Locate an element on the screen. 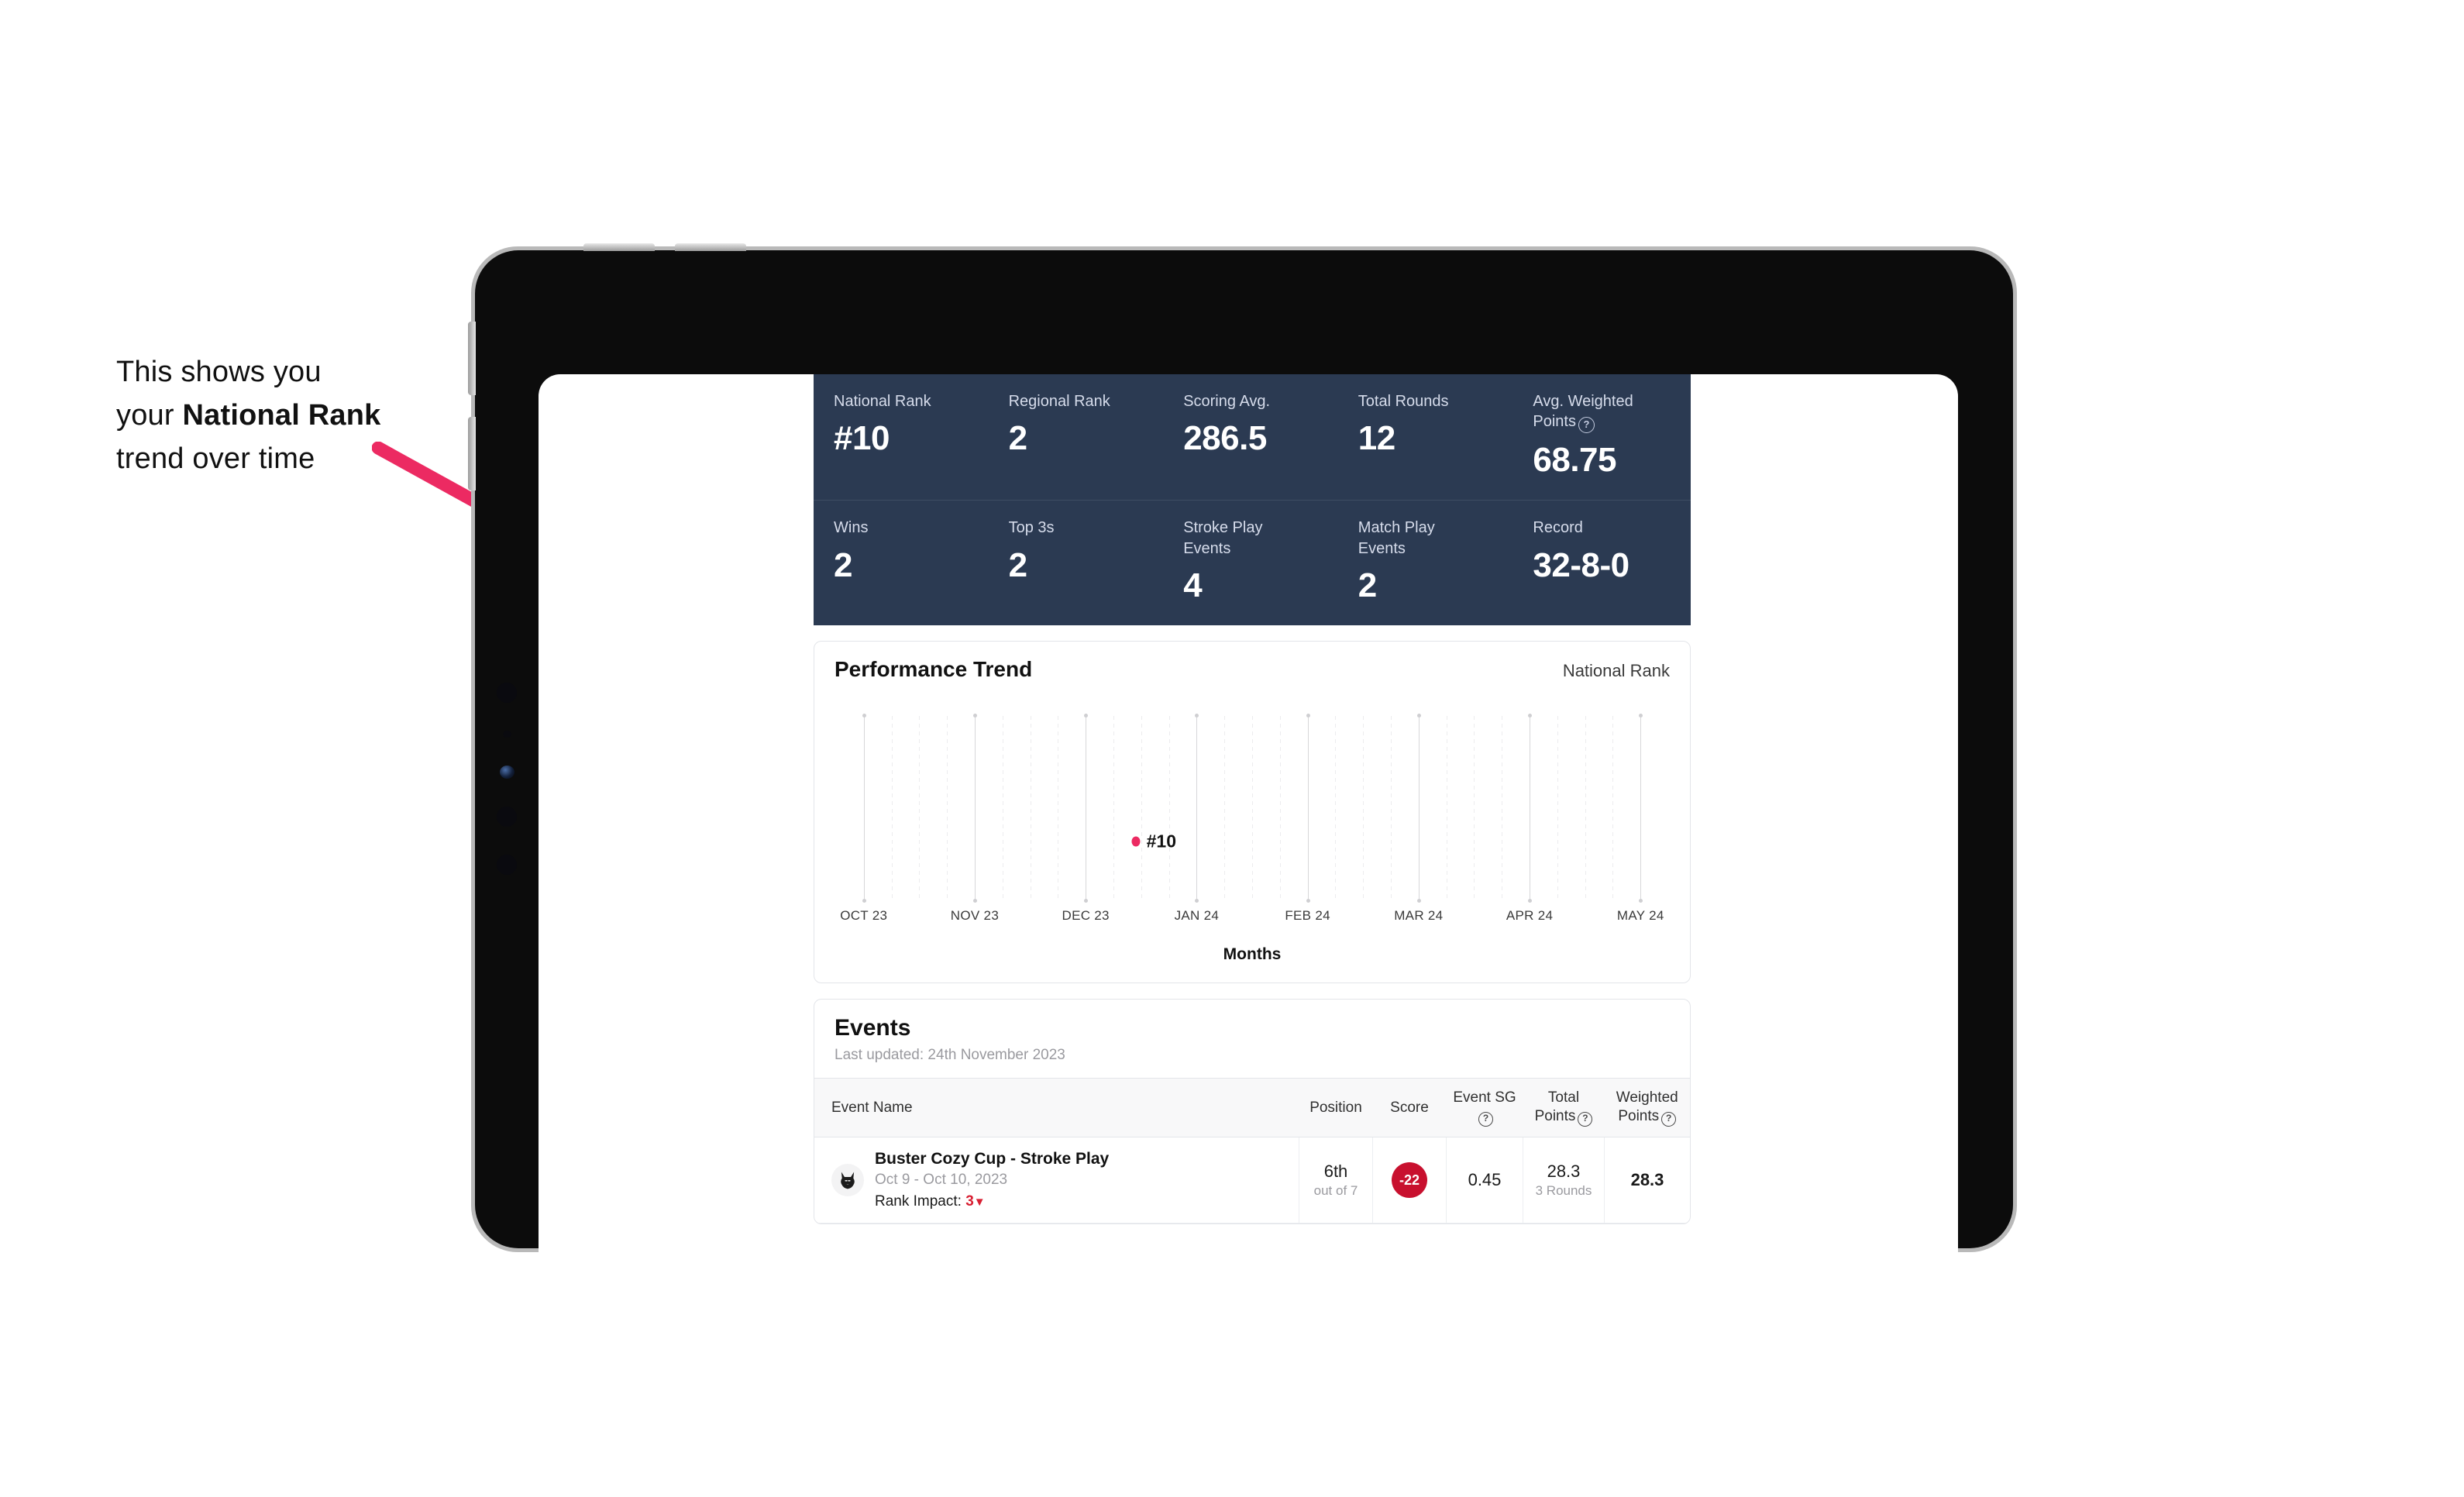 The width and height of the screenshot is (2464, 1497). stat-label-wrap: Avg. Weighted Points? is located at coordinates (1595, 413).